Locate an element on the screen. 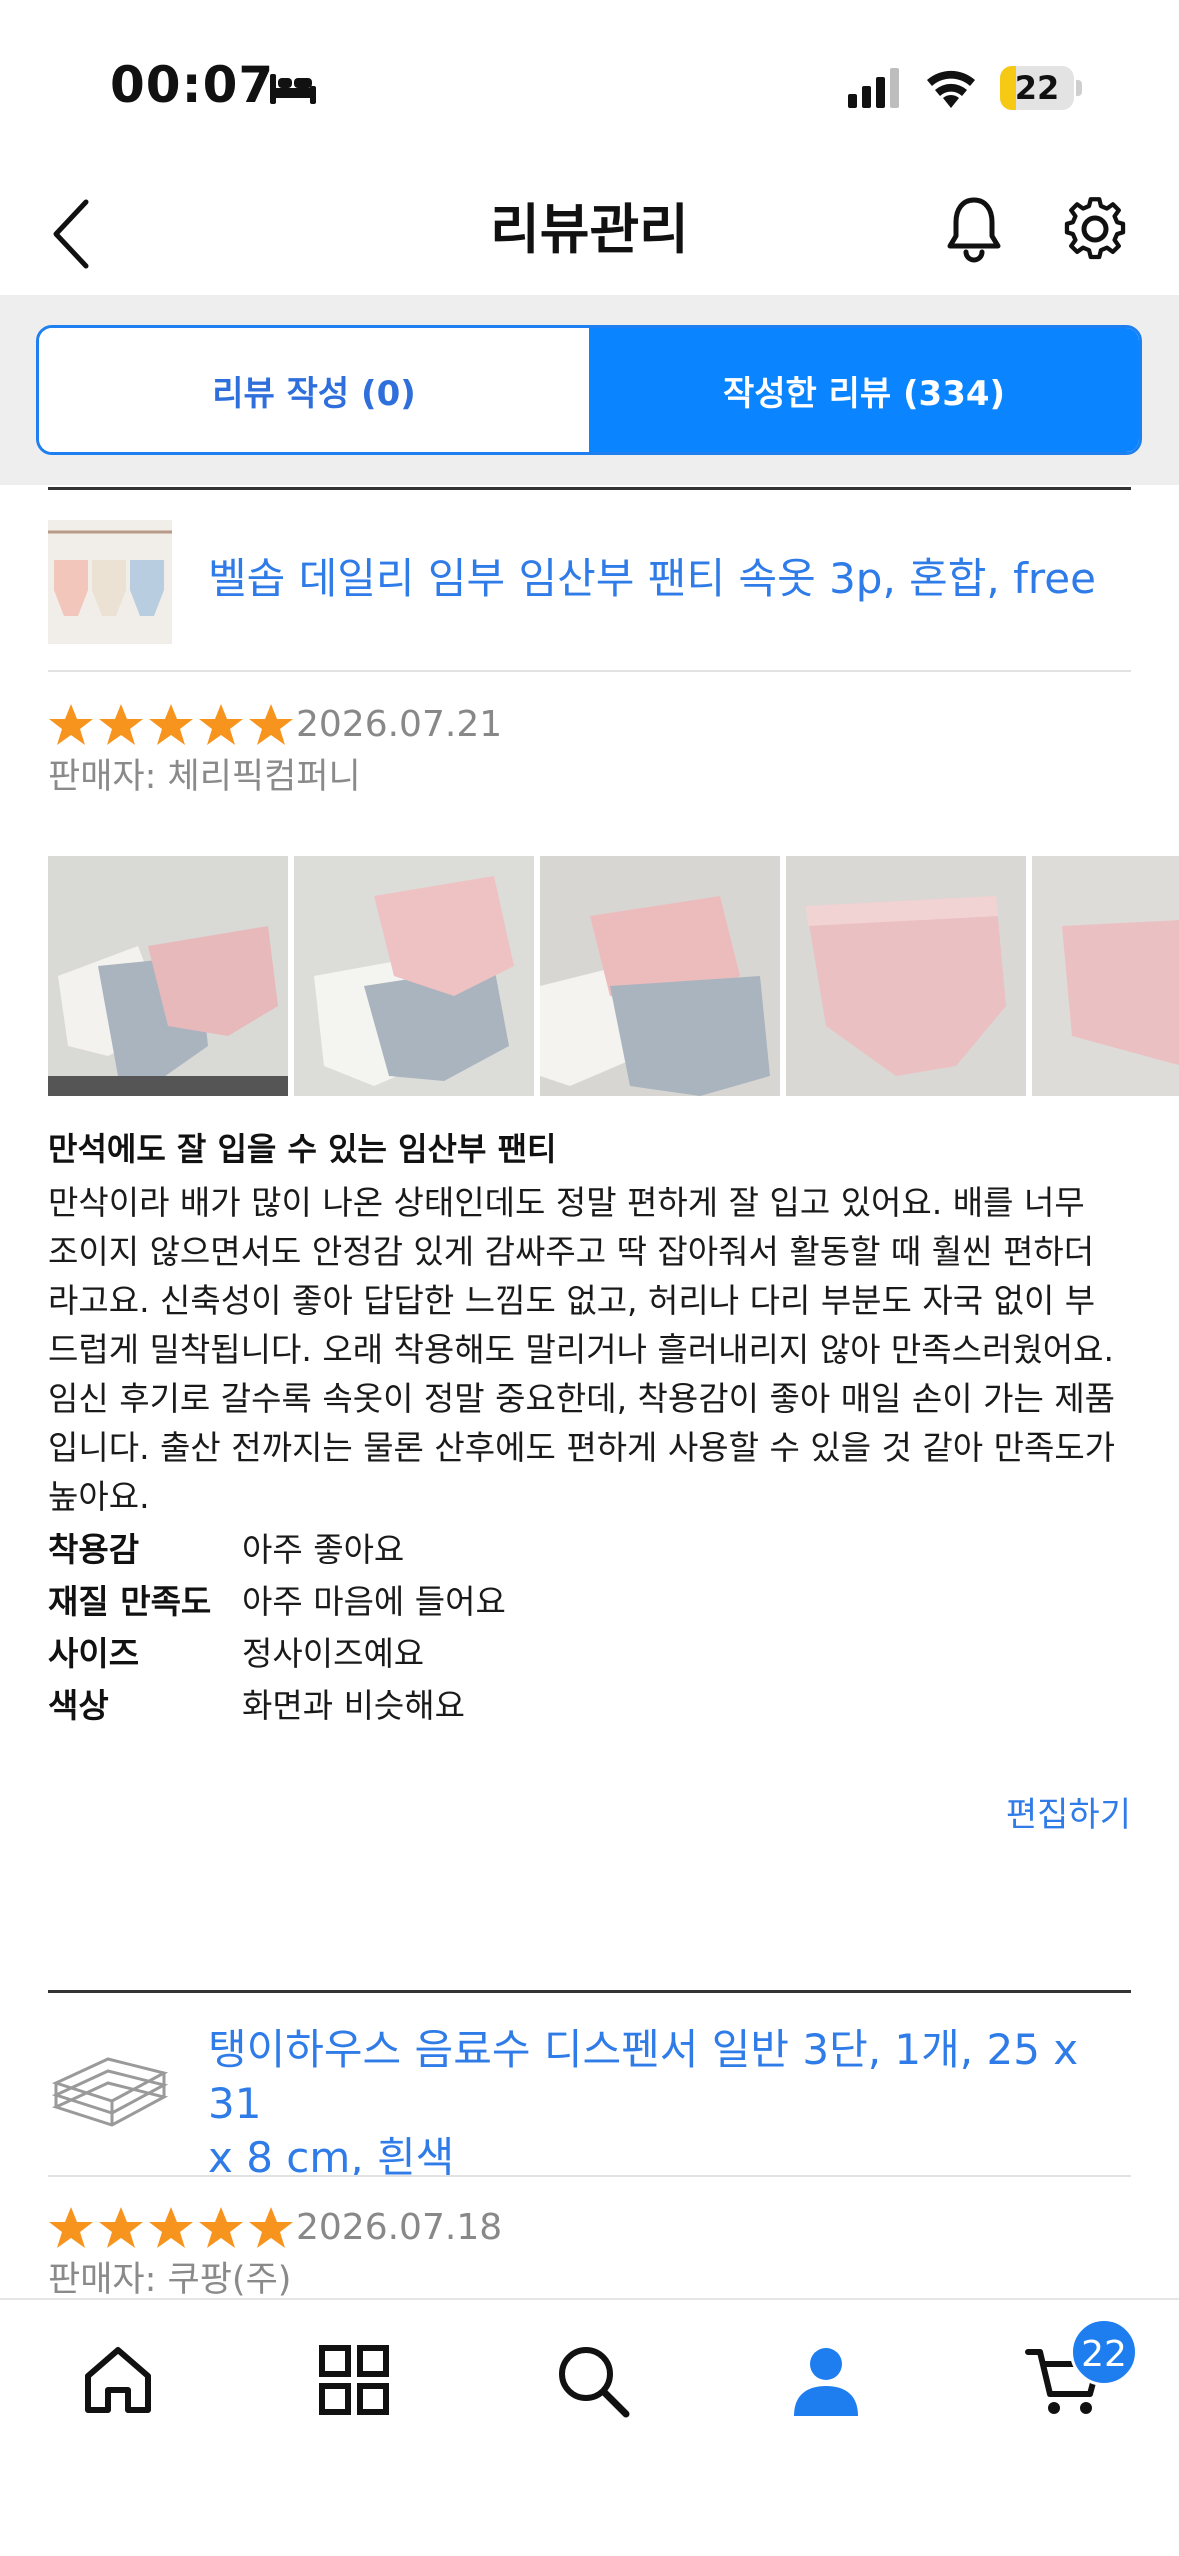  attribute-label: 사이즈 is located at coordinates (94, 1653).